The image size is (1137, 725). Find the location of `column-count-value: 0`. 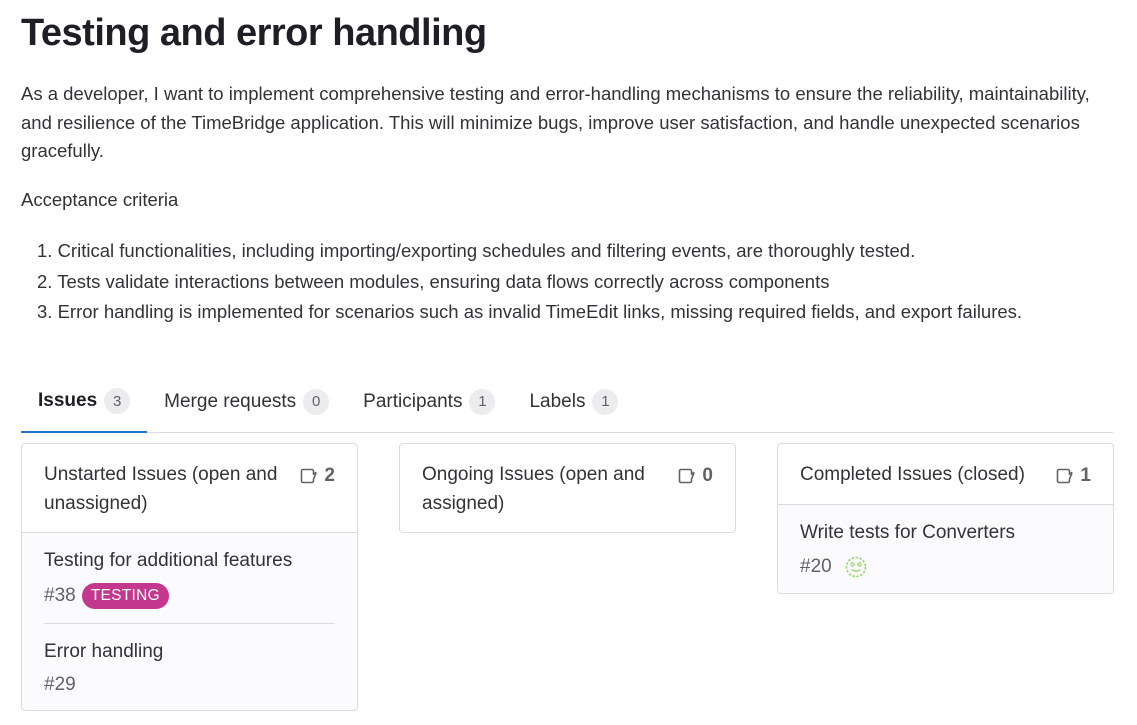

column-count-value: 0 is located at coordinates (707, 475).